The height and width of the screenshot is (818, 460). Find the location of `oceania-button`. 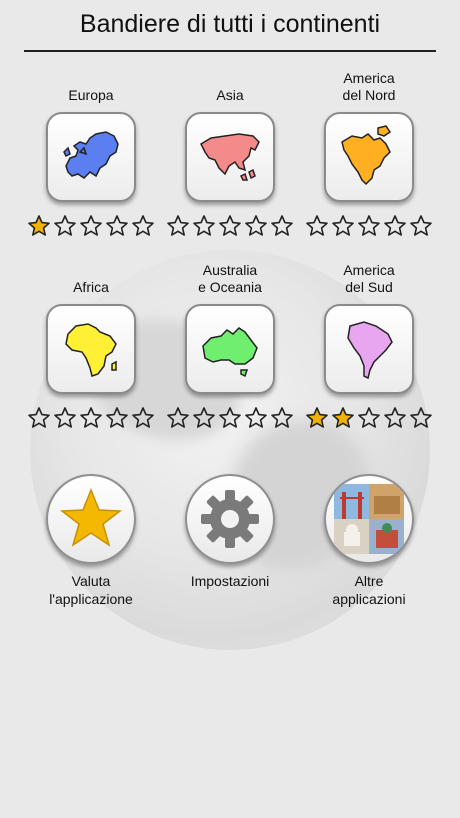

oceania-button is located at coordinates (230, 349).